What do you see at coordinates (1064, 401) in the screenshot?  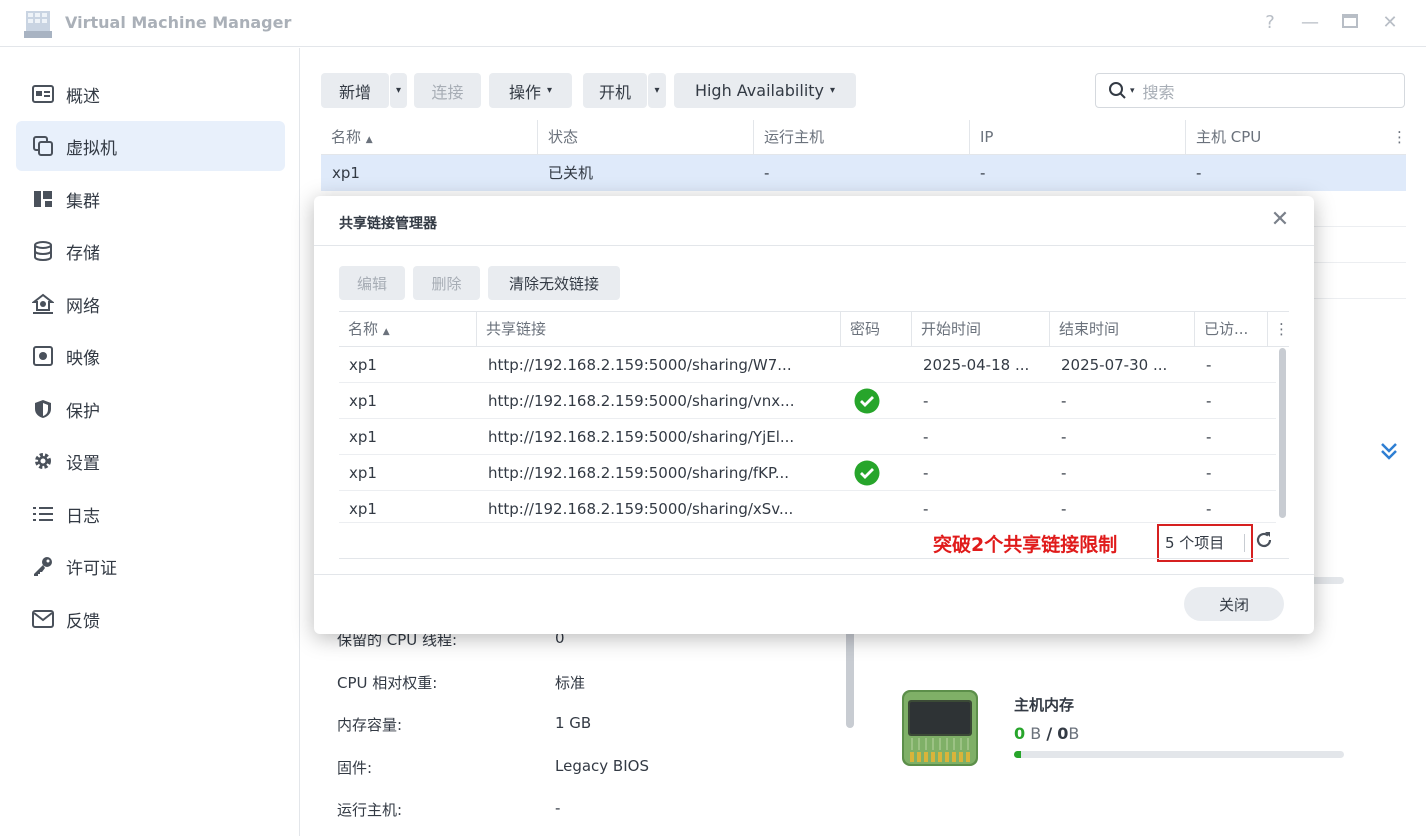 I see `link-end: -` at bounding box center [1064, 401].